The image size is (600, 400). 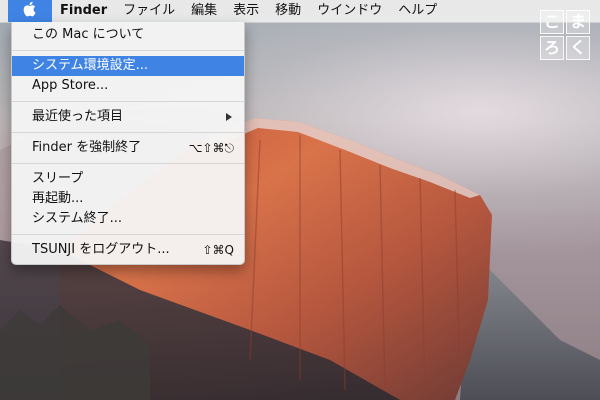 I want to click on watermark-char: こ, so click(x=552, y=22).